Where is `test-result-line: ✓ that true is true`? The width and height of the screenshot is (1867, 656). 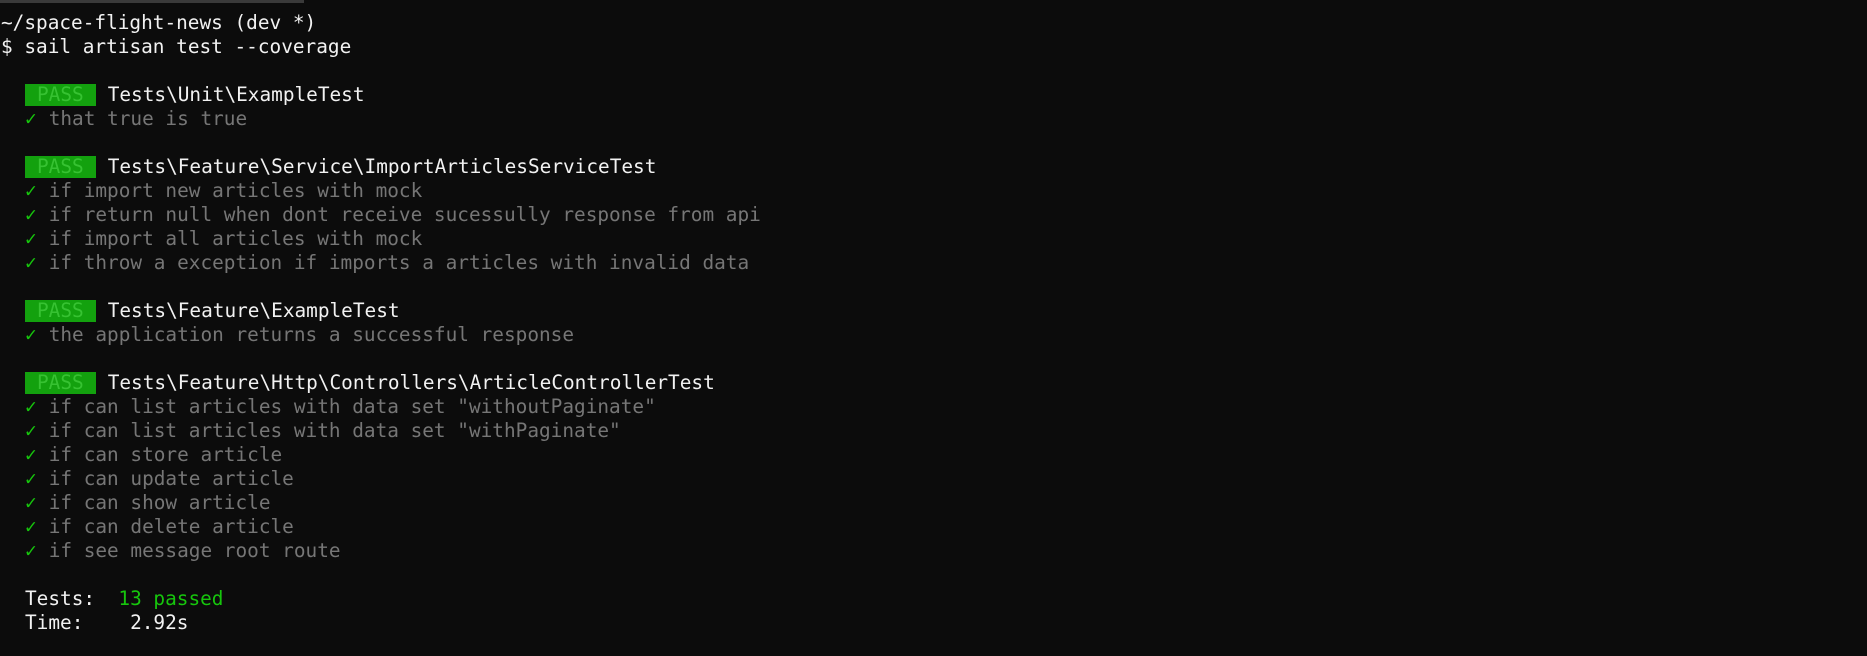
test-result-line: ✓ that true is true is located at coordinates (934, 119).